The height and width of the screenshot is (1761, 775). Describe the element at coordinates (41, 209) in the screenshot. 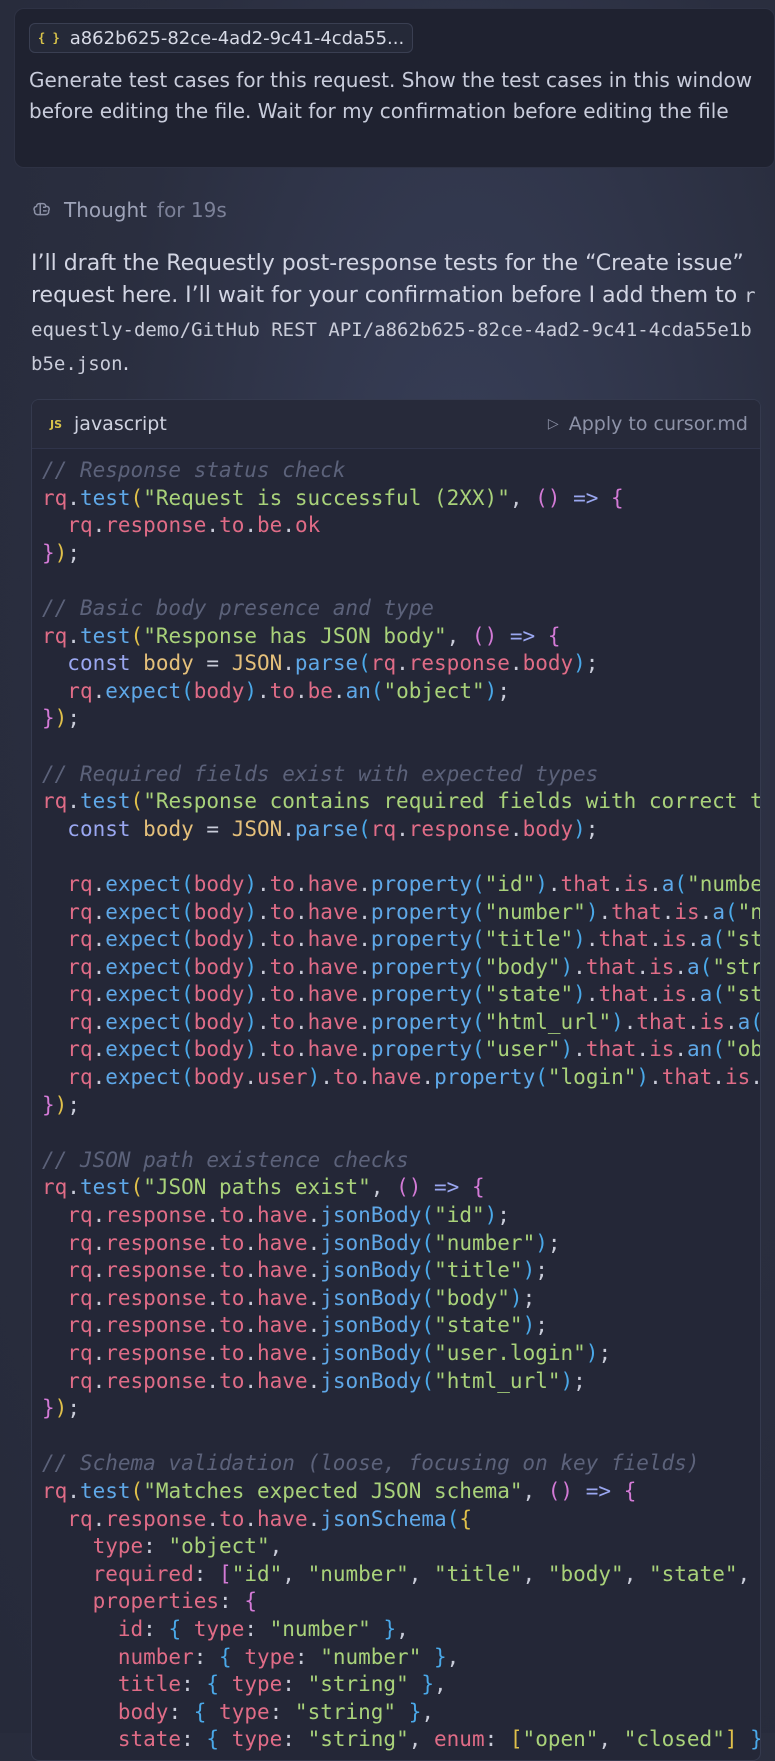

I see `brain-icon` at that location.